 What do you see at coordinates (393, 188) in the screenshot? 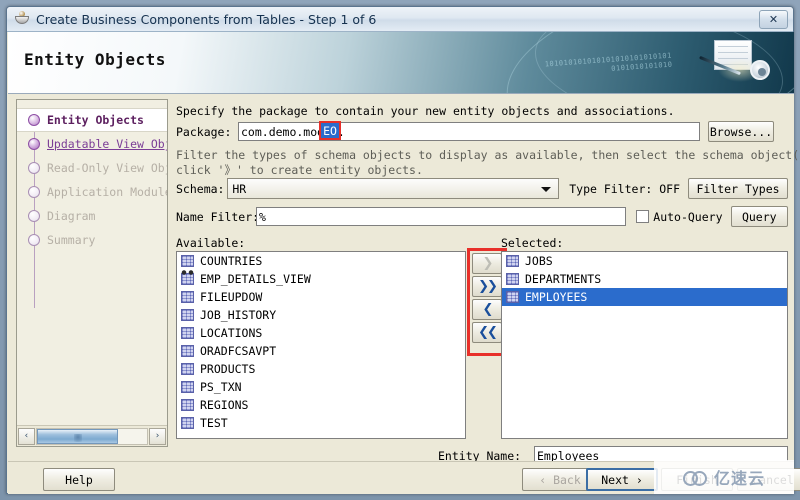
I see `schema-select: HR` at bounding box center [393, 188].